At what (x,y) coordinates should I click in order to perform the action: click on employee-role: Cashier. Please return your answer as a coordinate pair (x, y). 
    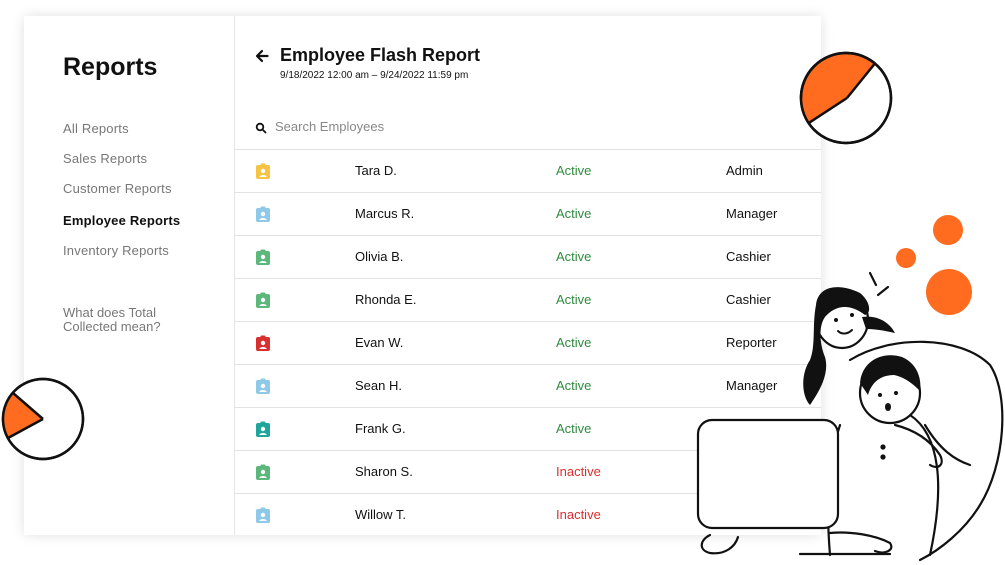
    Looking at the image, I should click on (748, 256).